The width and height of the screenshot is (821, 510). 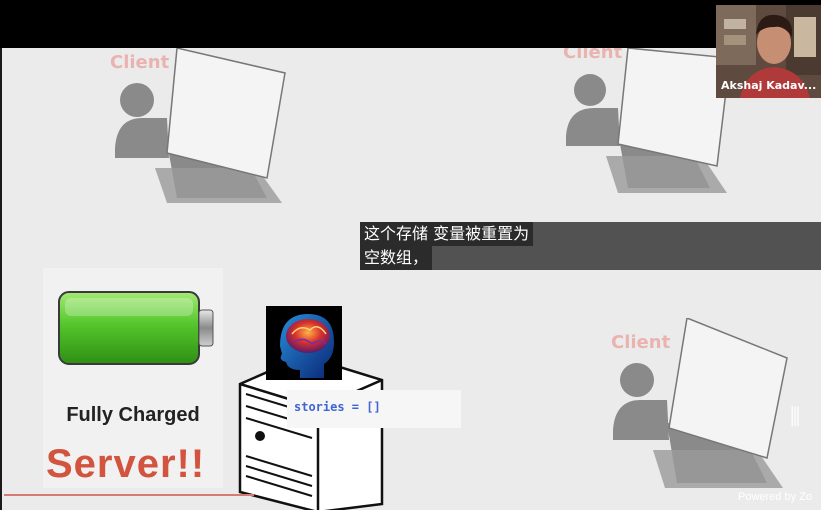 I want to click on battery-icon, so click(x=136, y=328).